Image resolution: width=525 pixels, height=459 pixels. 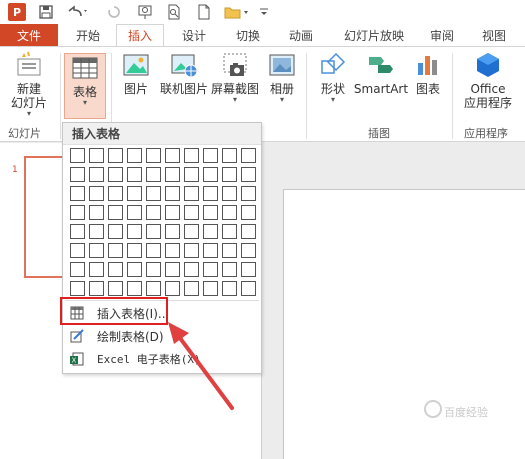 What do you see at coordinates (433, 409) in the screenshot?
I see `watermark-logo-icon` at bounding box center [433, 409].